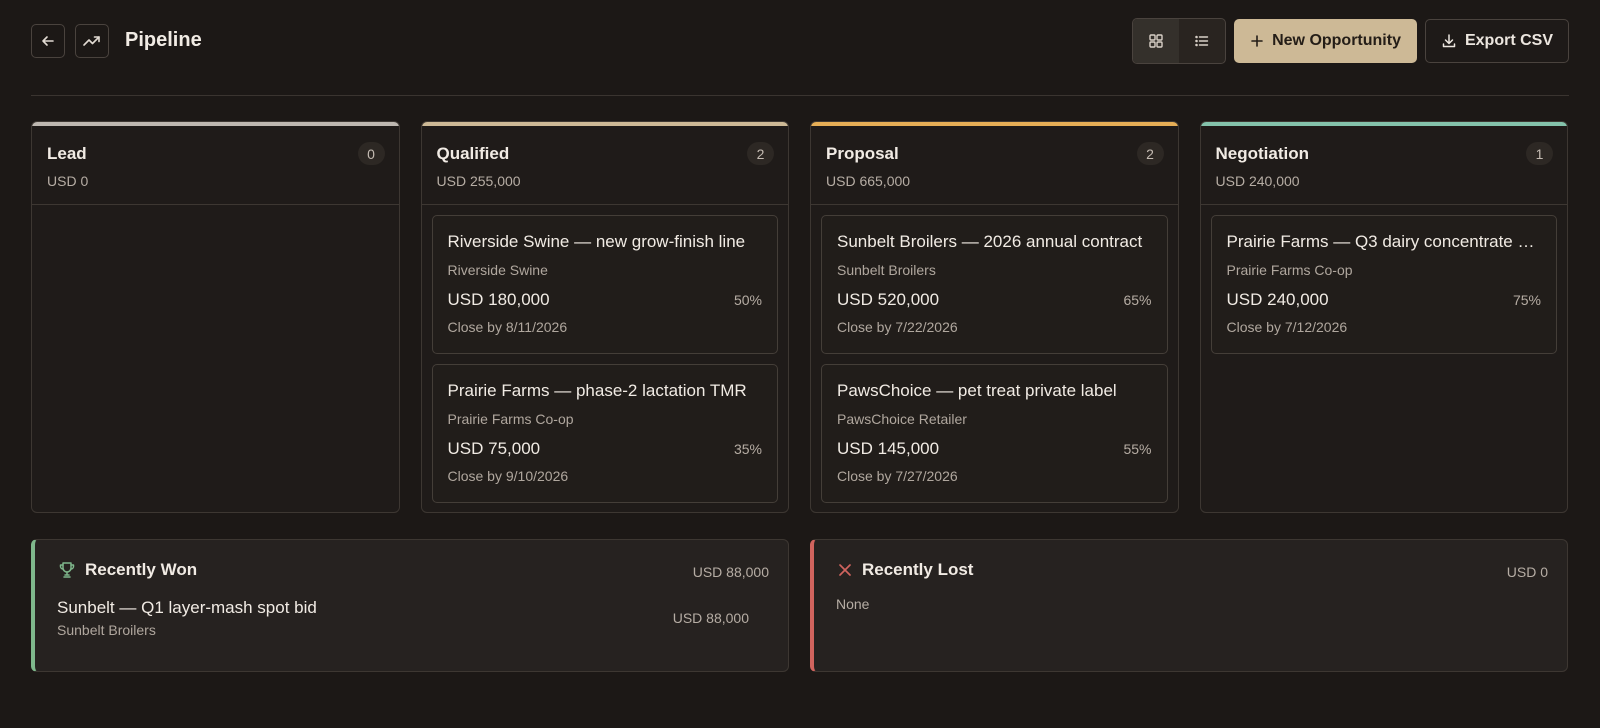 This screenshot has height=728, width=1600. I want to click on list-view-button, so click(1202, 41).